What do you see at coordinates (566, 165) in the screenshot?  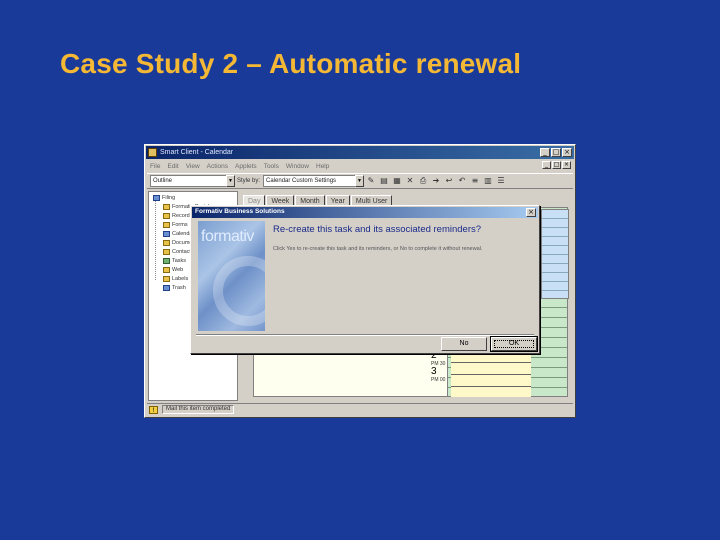 I see `mdi-close-button: ×` at bounding box center [566, 165].